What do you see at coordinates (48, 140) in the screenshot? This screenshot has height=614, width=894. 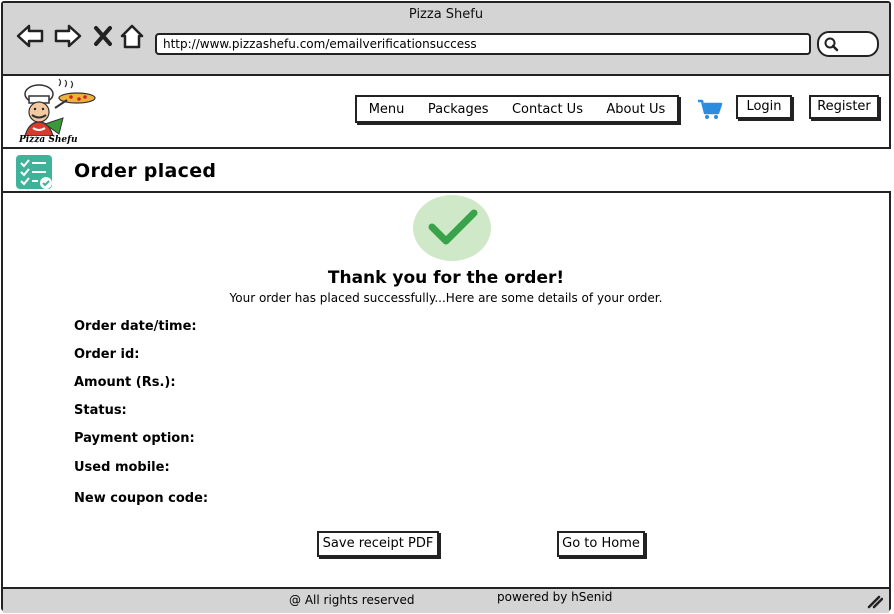 I see `logo-text: Pizza Shefu` at bounding box center [48, 140].